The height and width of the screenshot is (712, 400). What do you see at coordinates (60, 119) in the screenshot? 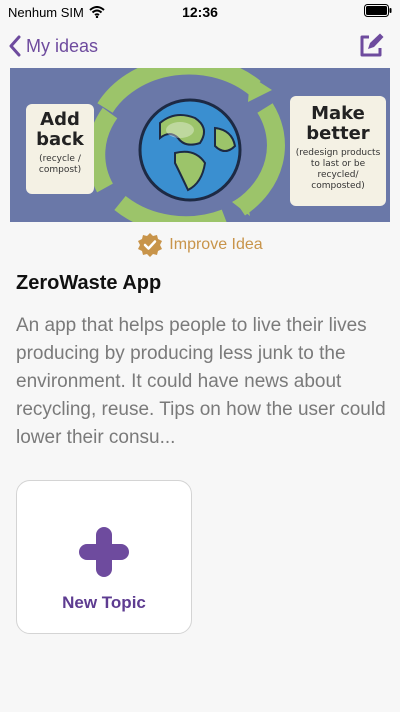
I see `hero-left-title-1: Add` at bounding box center [60, 119].